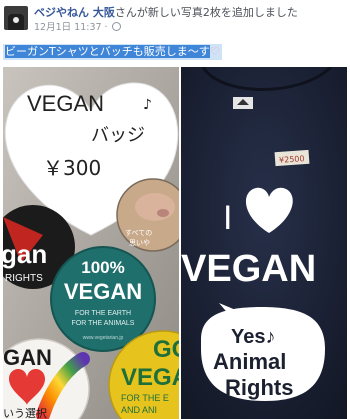 This screenshot has height=419, width=350. What do you see at coordinates (103, 291) in the screenshot?
I see `badge-vegan-word: VEGAN` at bounding box center [103, 291].